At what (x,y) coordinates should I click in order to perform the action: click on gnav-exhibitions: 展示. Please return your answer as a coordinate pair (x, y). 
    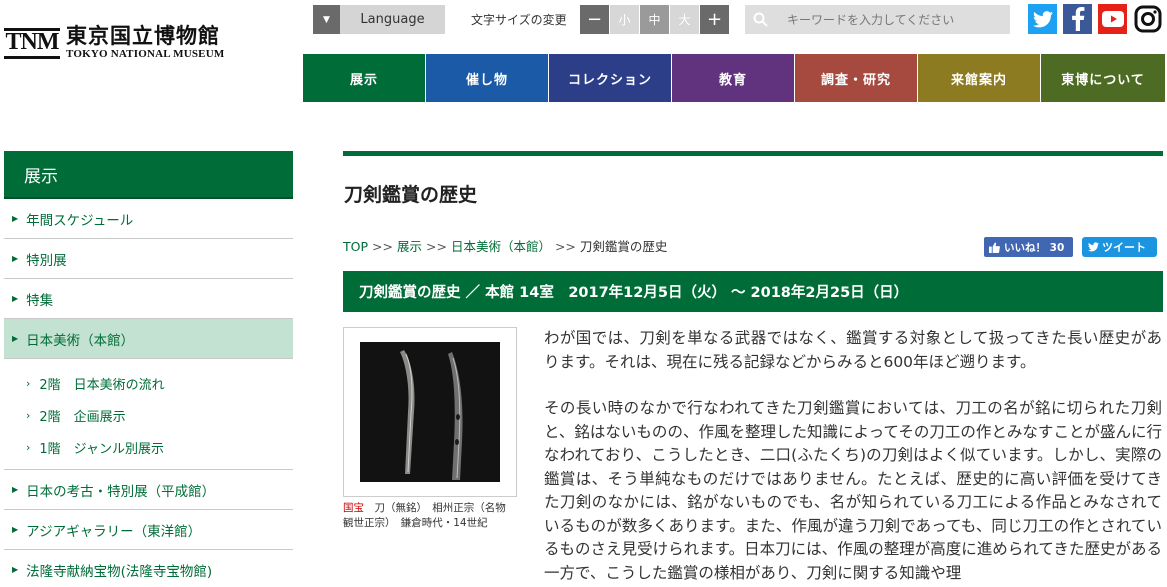
    Looking at the image, I should click on (364, 78).